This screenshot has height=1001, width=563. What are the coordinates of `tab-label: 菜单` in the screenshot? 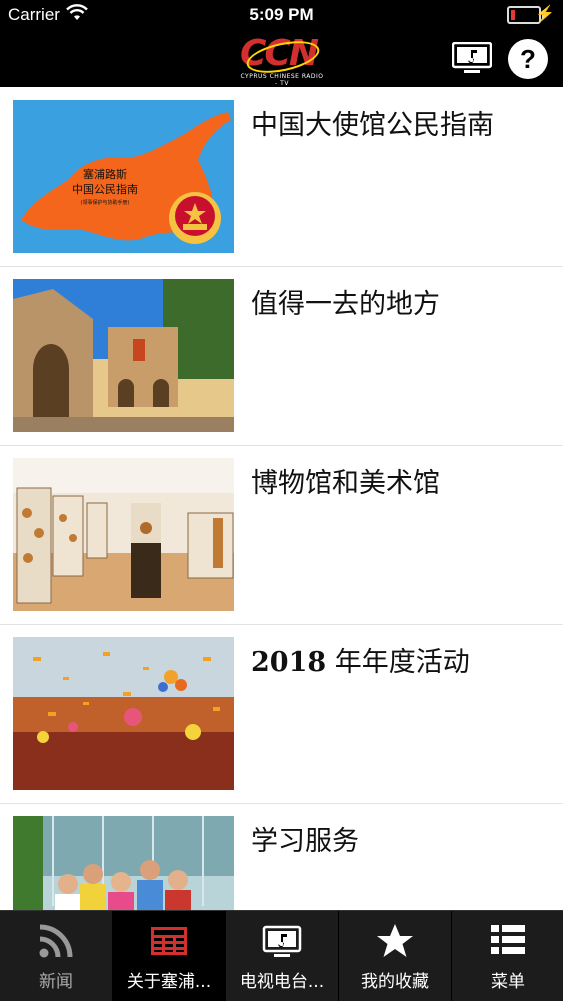 It's located at (508, 982).